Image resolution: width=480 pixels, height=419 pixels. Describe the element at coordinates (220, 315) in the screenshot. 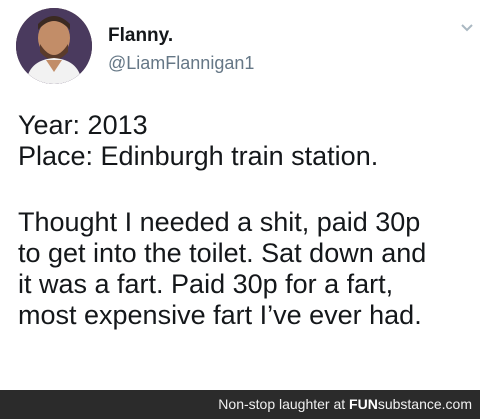

I see `tweet-line: most expensive fart I’ve ever had.` at that location.